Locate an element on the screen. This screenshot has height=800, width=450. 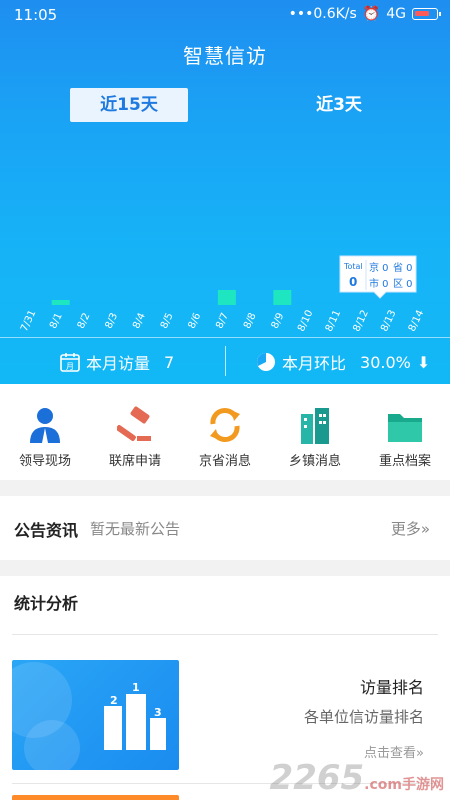
month-visits-label: 本月访量 is located at coordinates (118, 363).